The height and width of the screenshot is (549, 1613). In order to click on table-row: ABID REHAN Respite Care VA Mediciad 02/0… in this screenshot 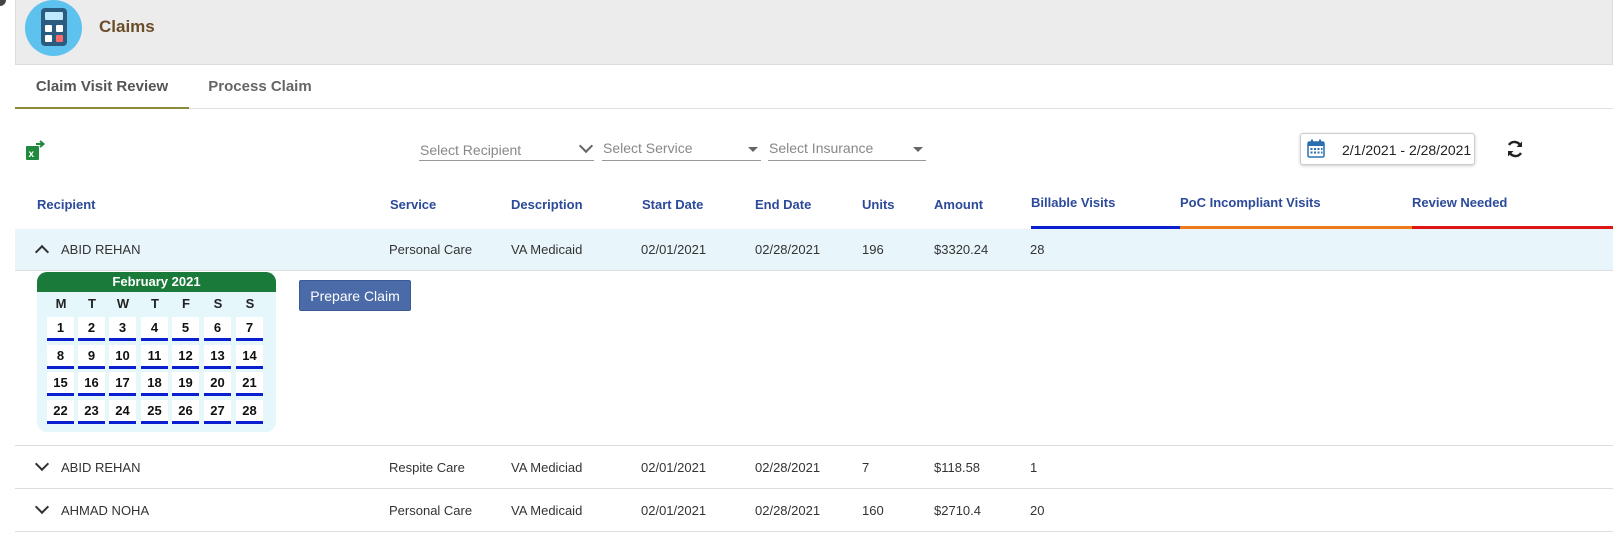, I will do `click(814, 467)`.